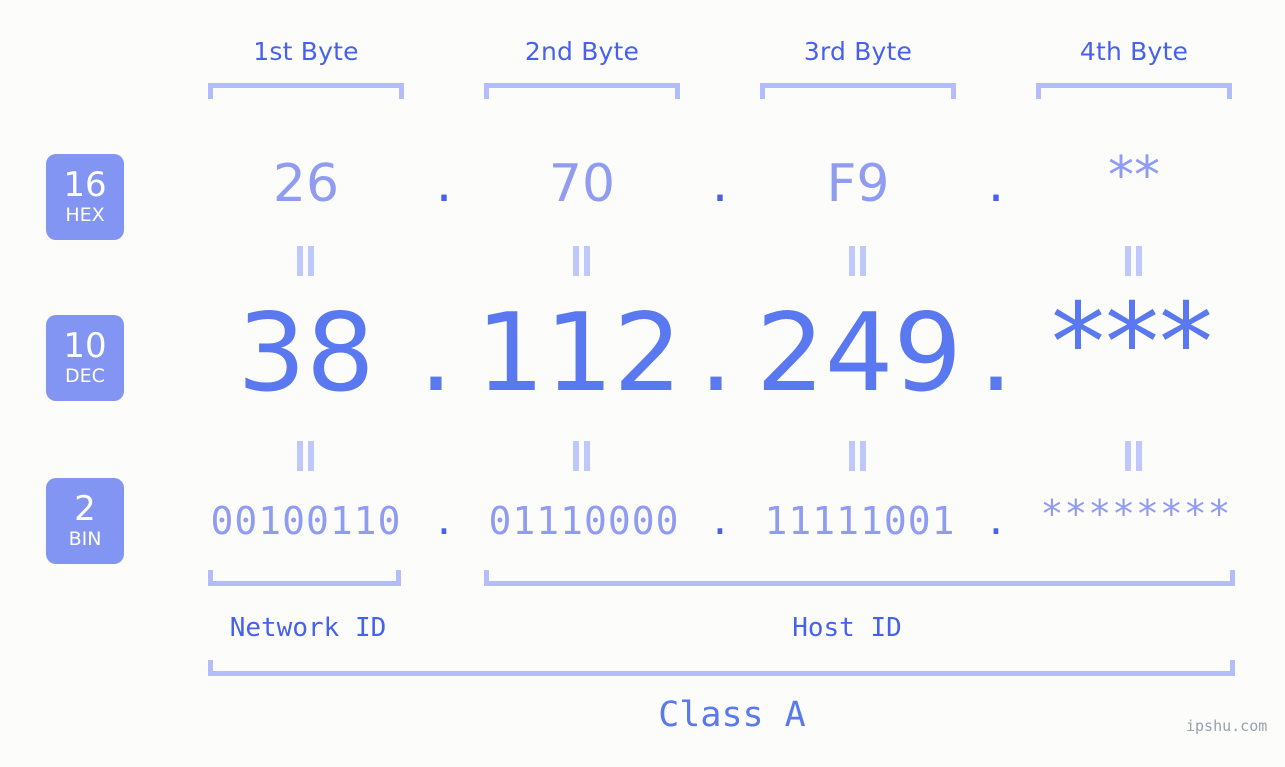 This screenshot has height=767, width=1285. Describe the element at coordinates (304, 578) in the screenshot. I see `network-id-bracket` at that location.